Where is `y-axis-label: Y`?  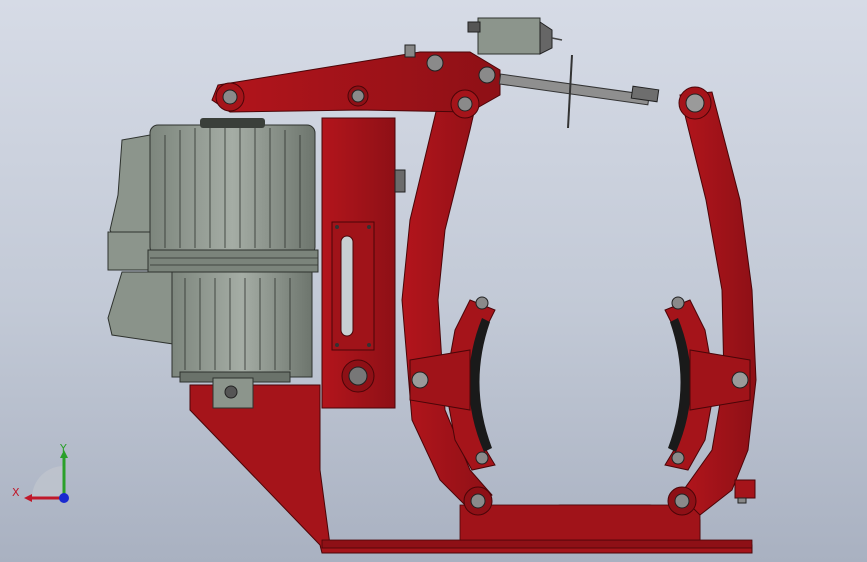 y-axis-label: Y is located at coordinates (63, 448).